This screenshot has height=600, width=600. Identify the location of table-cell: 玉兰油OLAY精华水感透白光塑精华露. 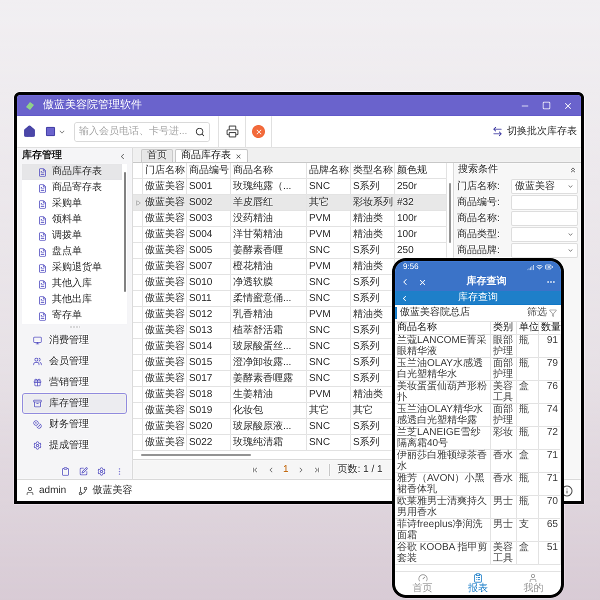
(443, 415).